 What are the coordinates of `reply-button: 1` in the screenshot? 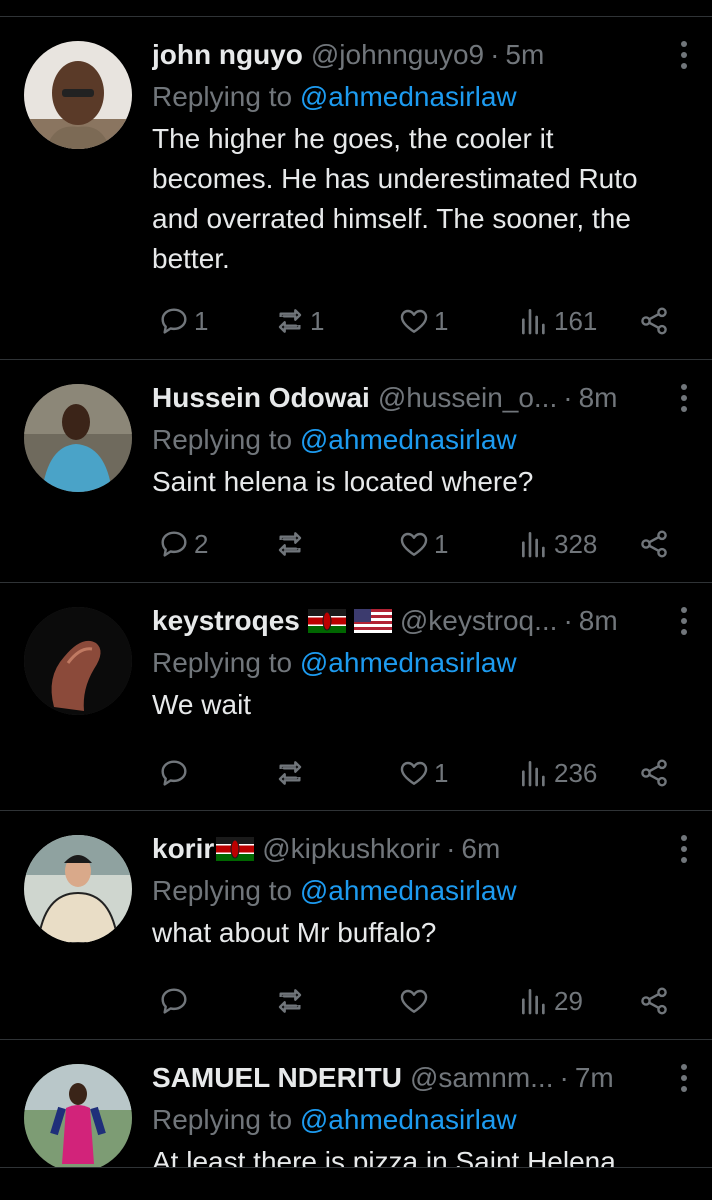 It's located at (183, 321).